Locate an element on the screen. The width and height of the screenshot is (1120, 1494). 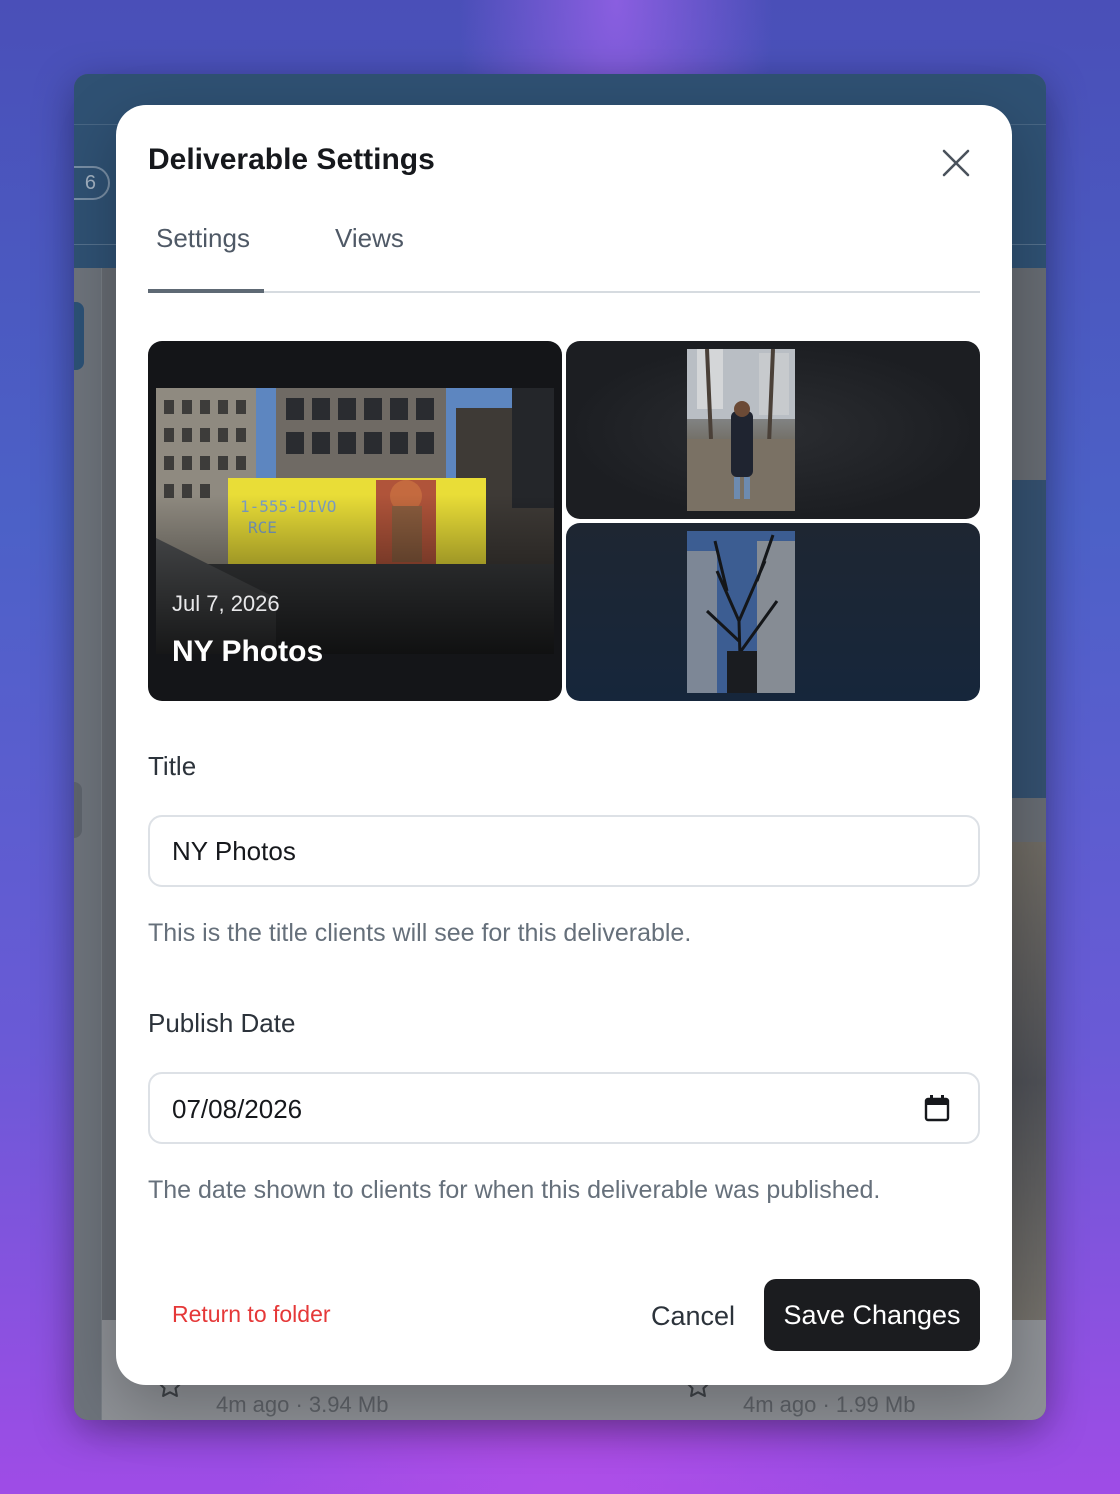
close-icon is located at coordinates (956, 163).